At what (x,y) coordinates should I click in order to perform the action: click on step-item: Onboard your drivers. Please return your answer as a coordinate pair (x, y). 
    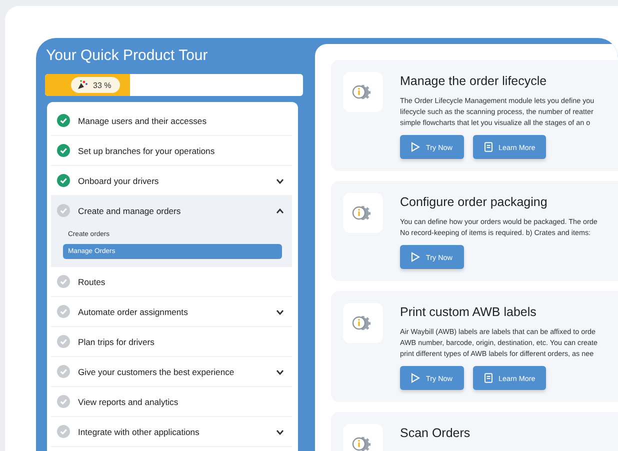
    Looking at the image, I should click on (171, 180).